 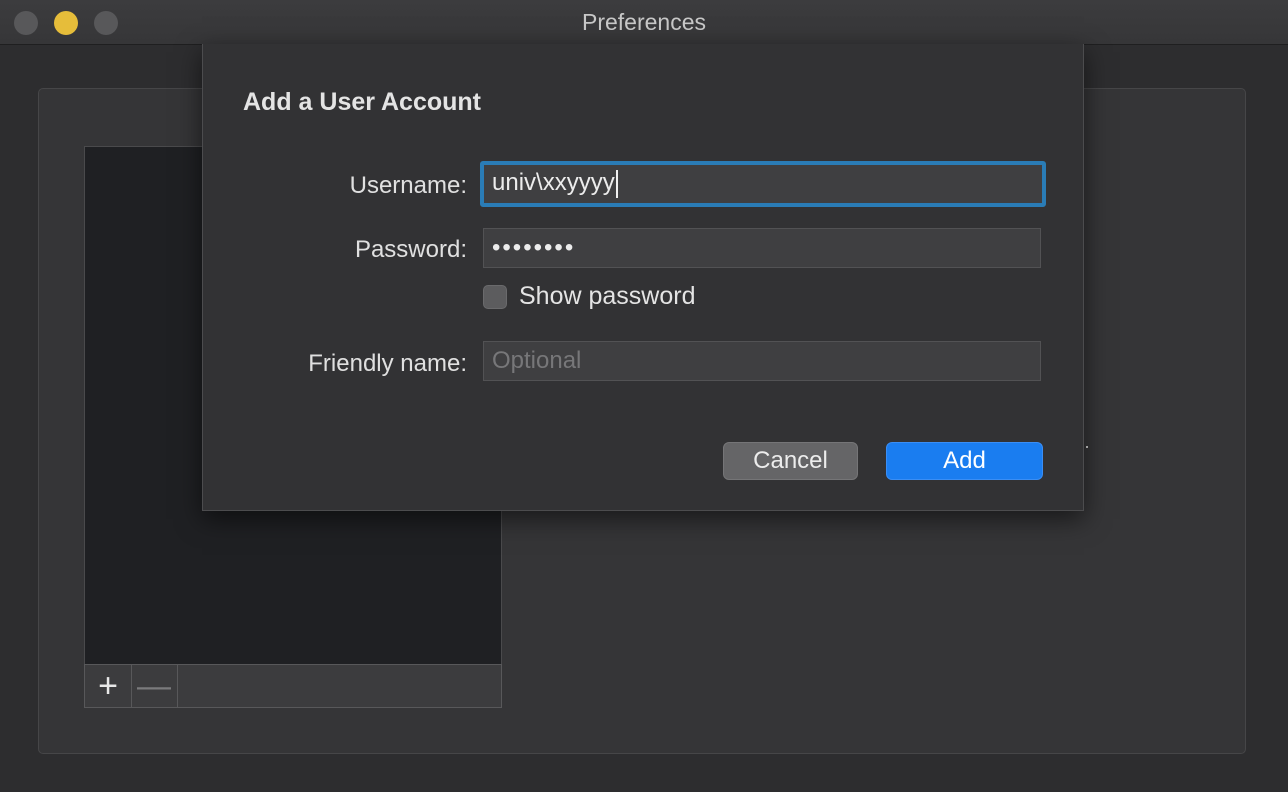 I want to click on show-password-label: Show password, so click(x=607, y=296).